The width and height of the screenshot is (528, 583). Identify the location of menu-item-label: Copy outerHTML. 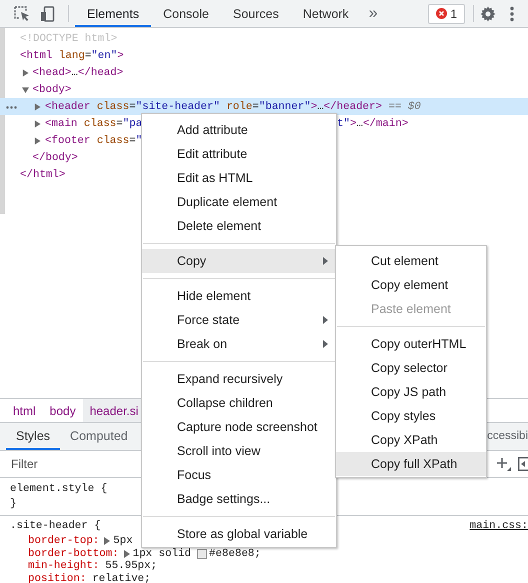
(418, 344).